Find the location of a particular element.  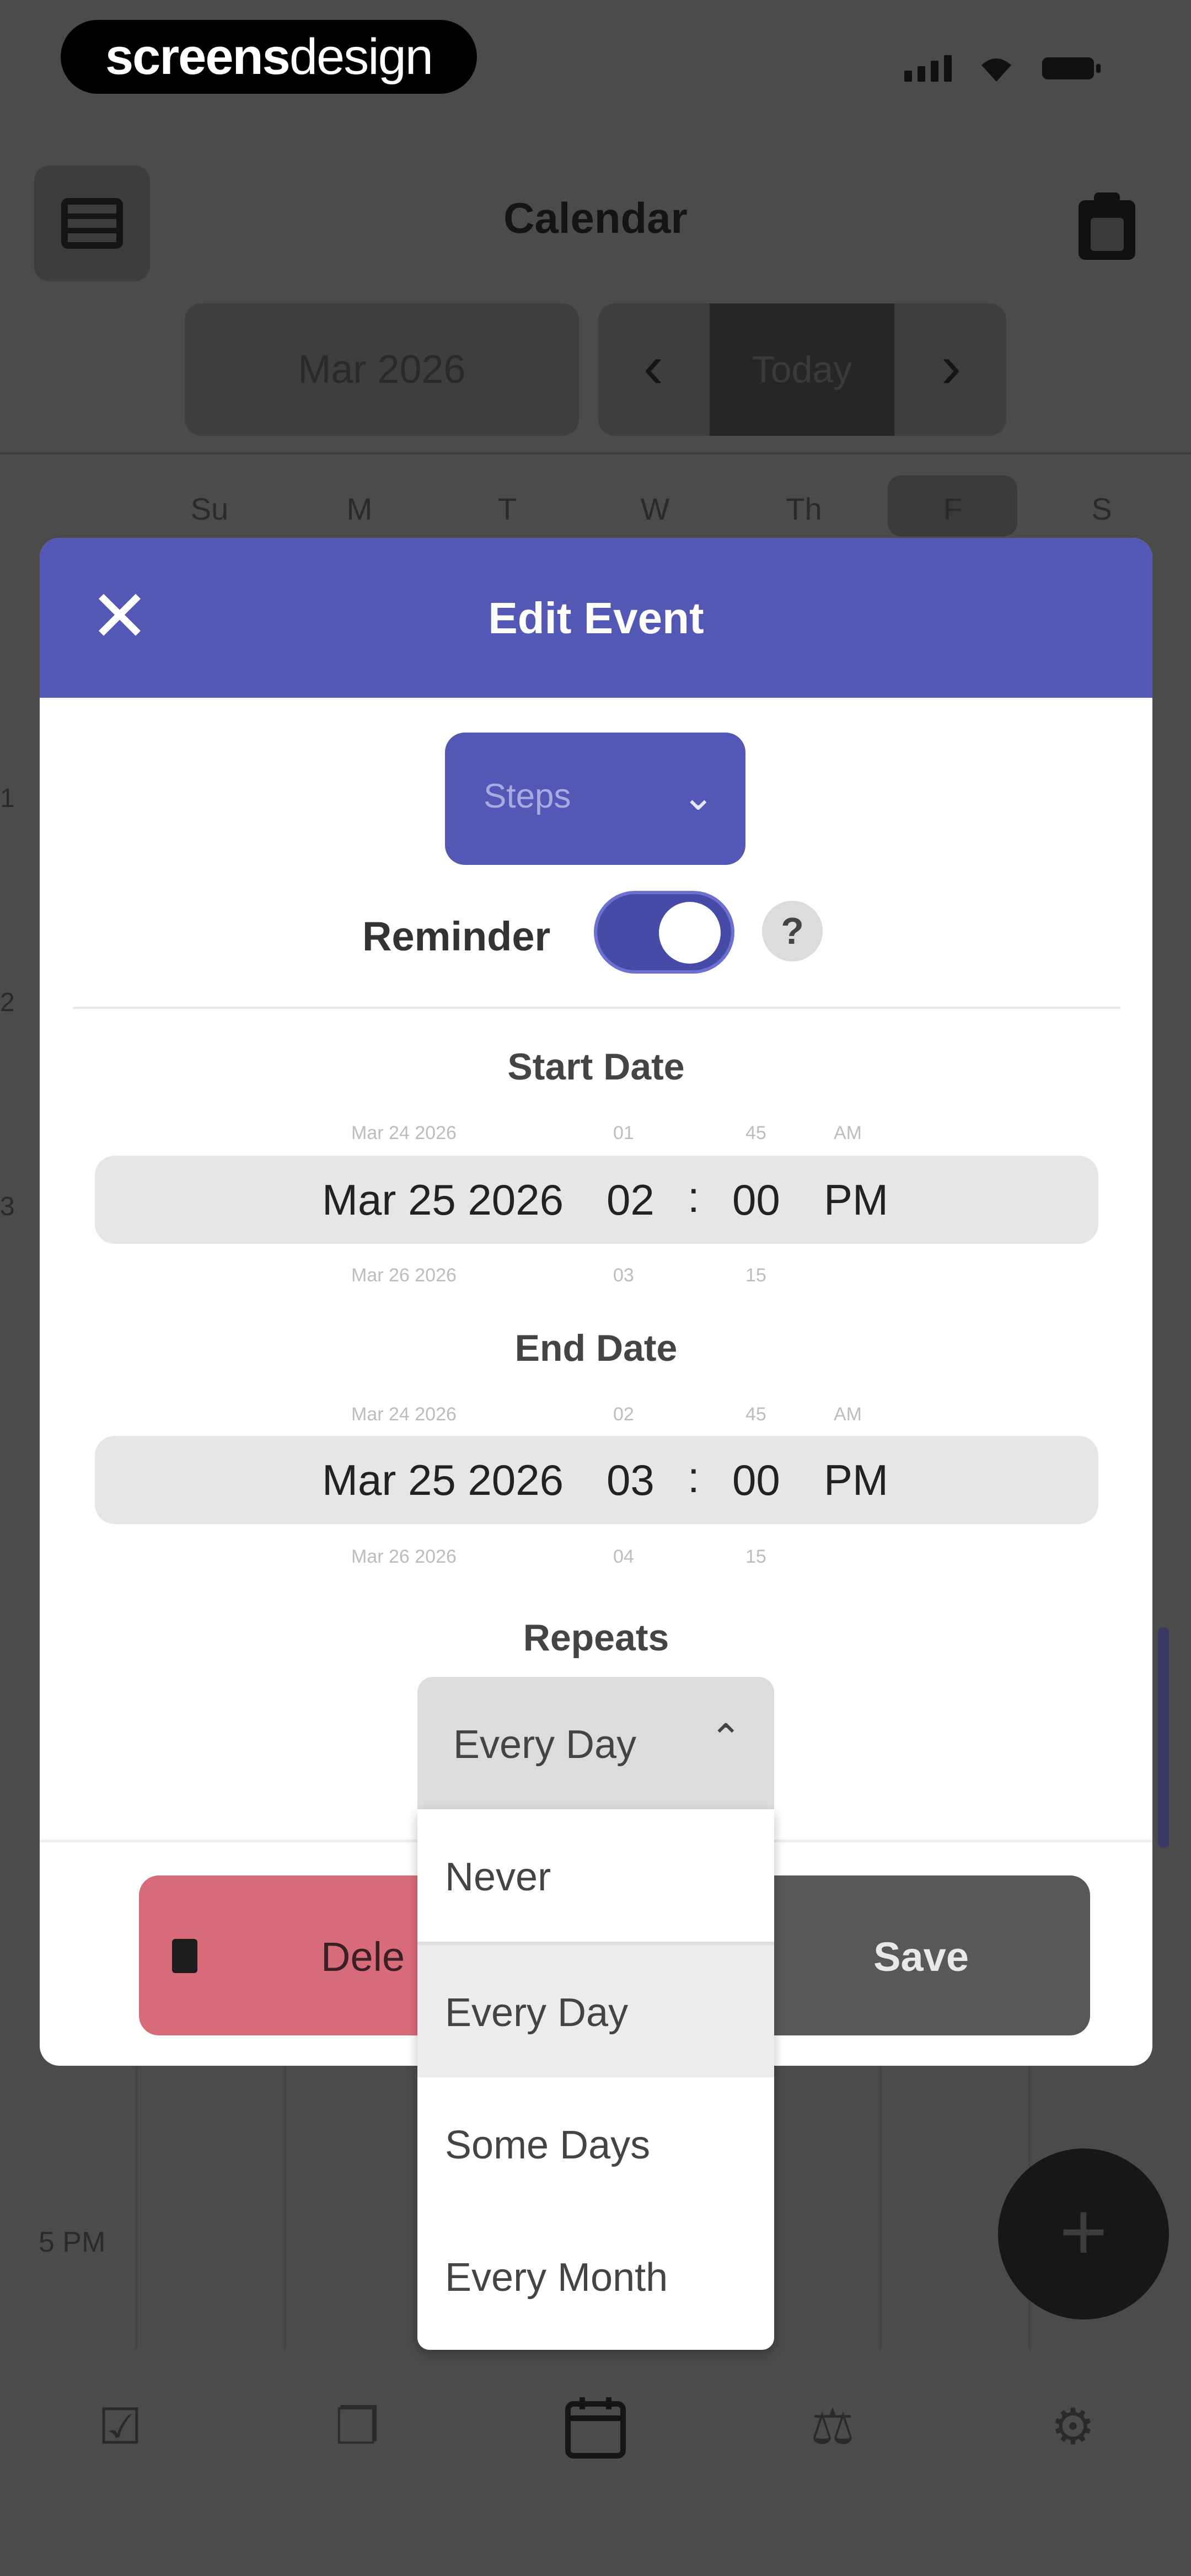

chevron-up-icon: ⌃ is located at coordinates (726, 1738).